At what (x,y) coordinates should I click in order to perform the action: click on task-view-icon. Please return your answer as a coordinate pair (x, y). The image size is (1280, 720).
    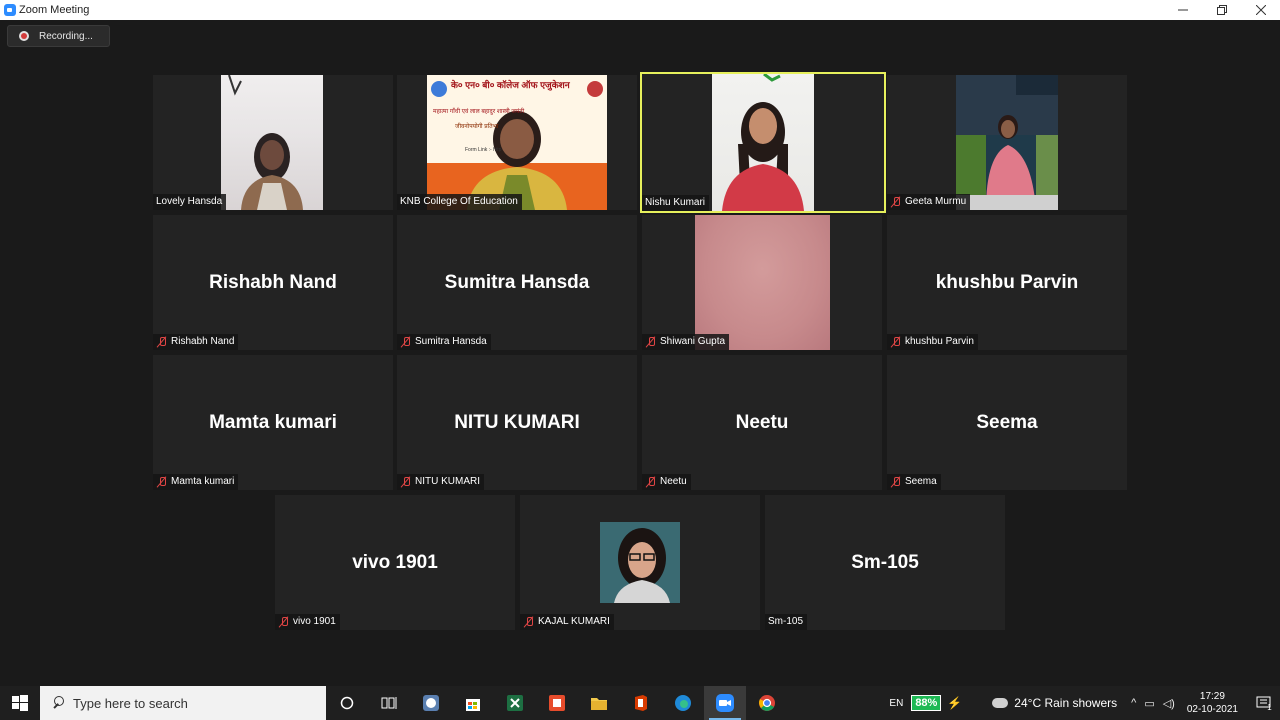
    Looking at the image, I should click on (389, 703).